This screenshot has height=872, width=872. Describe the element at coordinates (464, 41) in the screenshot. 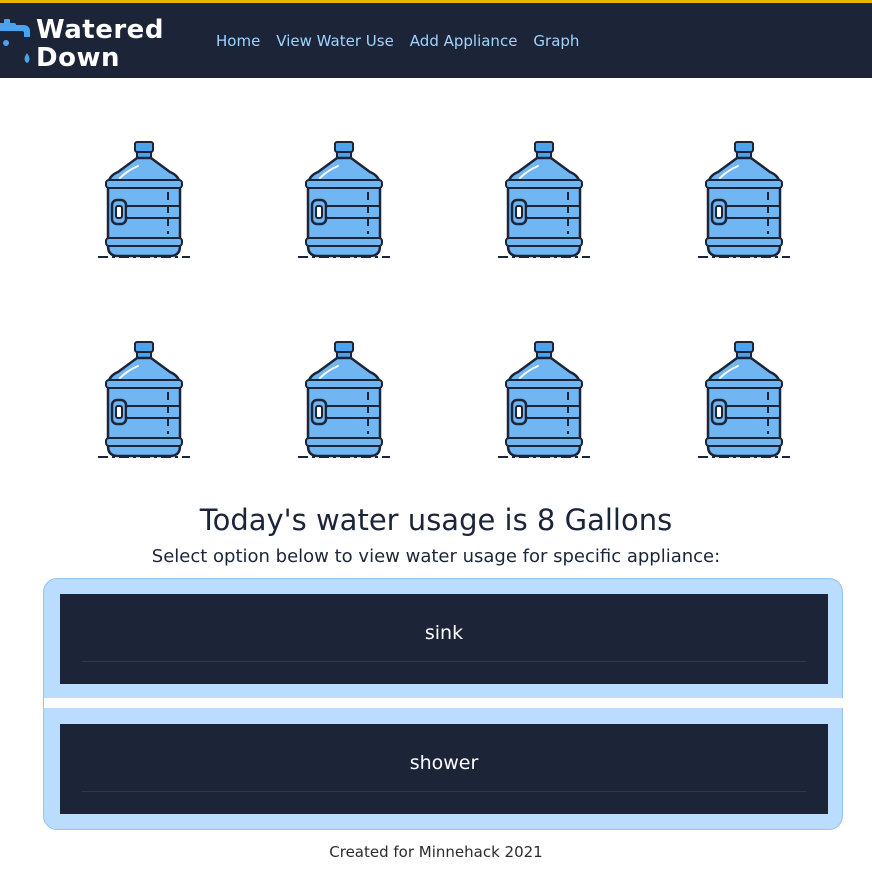

I see `nav-add-appliance: Add Appliance` at that location.